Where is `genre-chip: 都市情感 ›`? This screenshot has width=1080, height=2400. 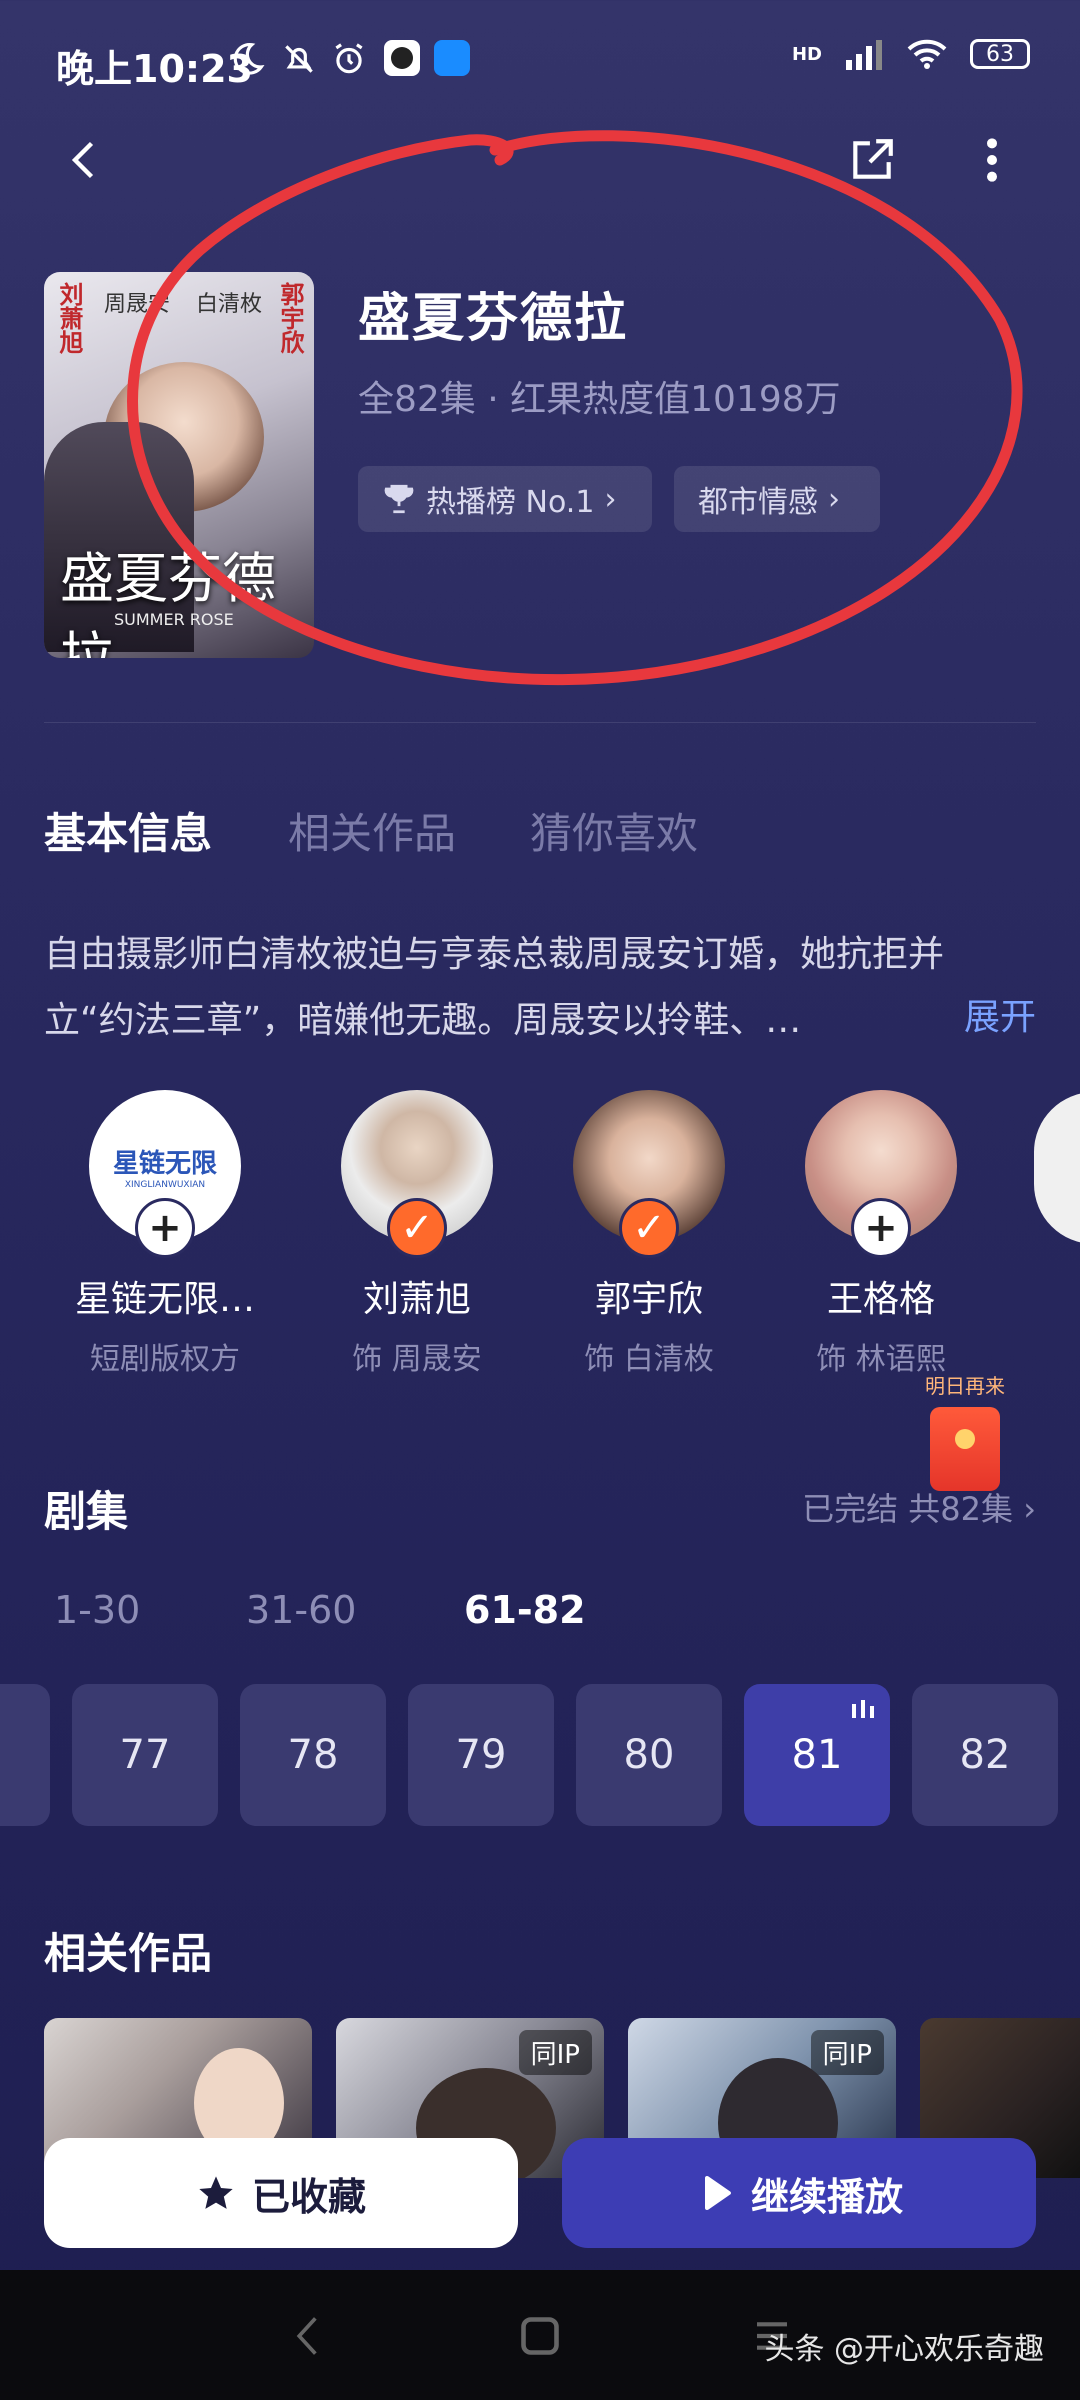
genre-chip: 都市情感 › is located at coordinates (777, 499).